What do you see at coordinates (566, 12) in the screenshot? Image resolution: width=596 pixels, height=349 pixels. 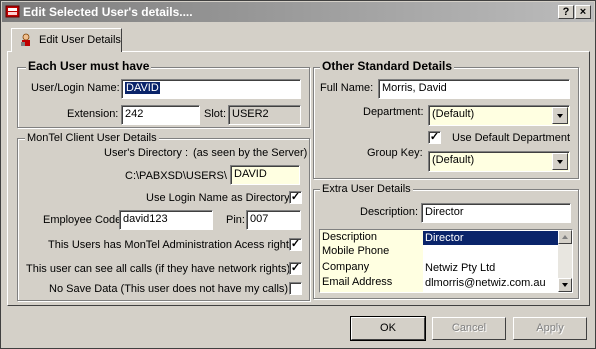 I see `help-button: ?` at bounding box center [566, 12].